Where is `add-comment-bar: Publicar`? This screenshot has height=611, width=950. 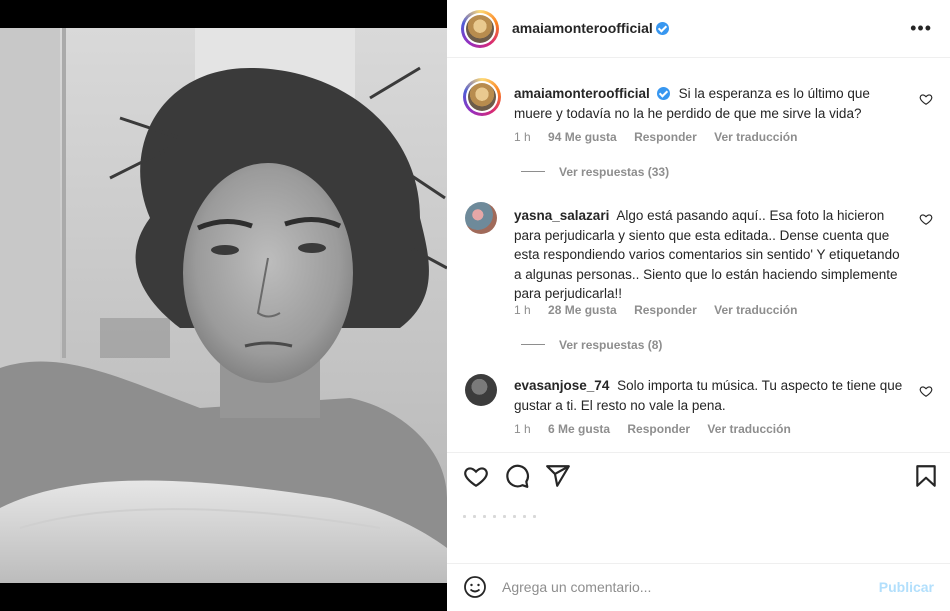 add-comment-bar: Publicar is located at coordinates (698, 587).